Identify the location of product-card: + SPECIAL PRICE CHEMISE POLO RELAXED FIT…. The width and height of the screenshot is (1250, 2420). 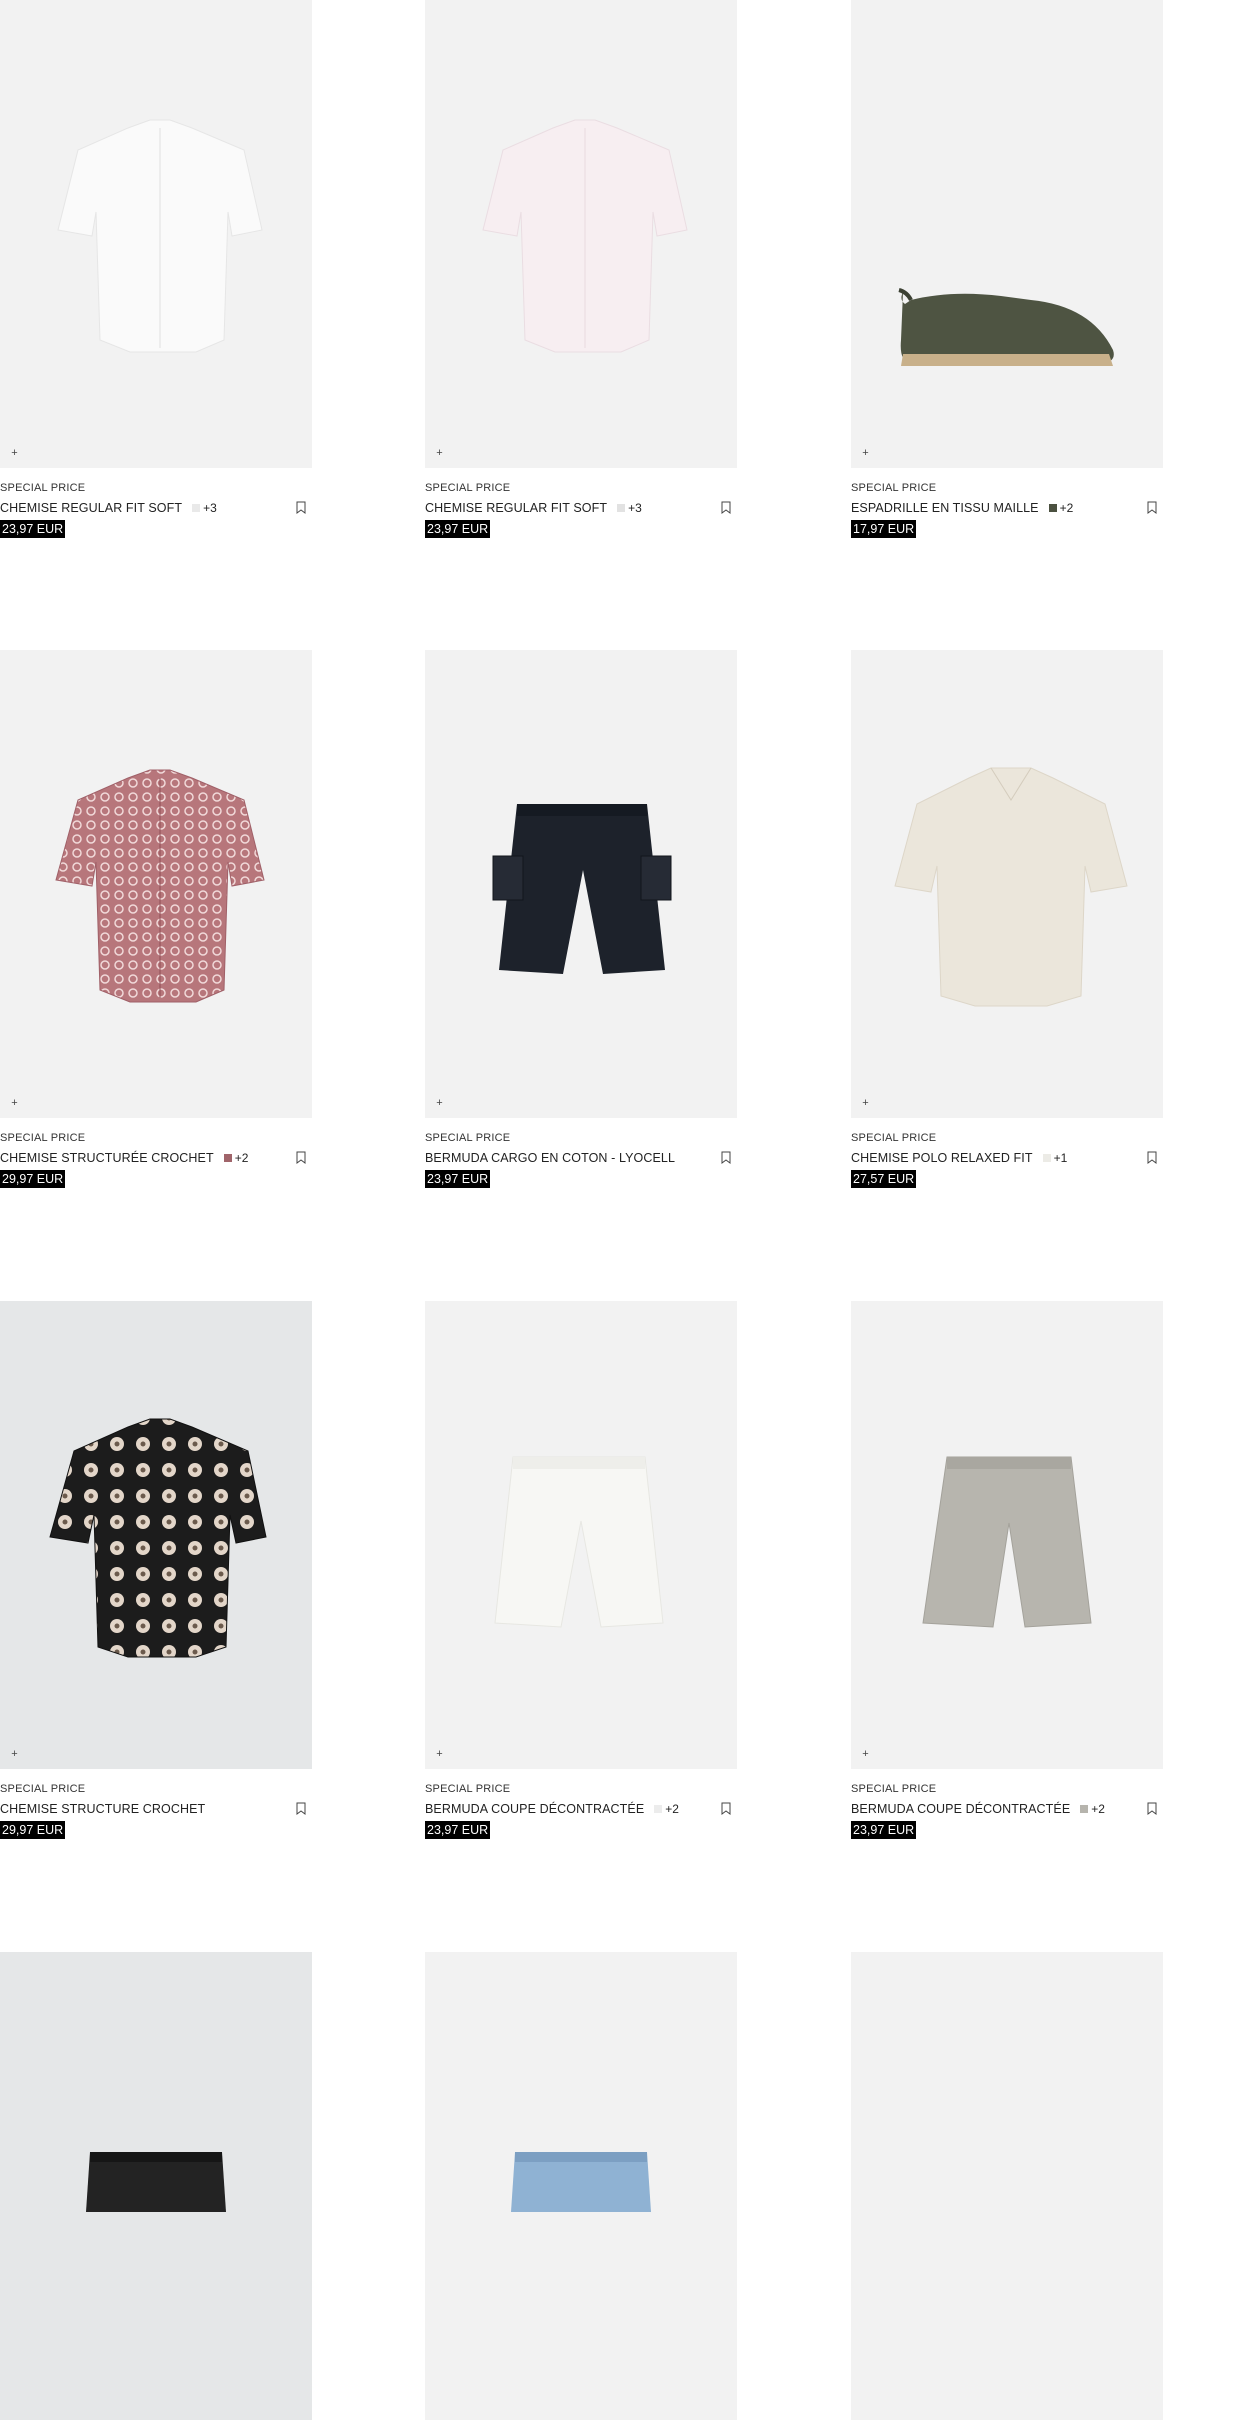
(1007, 919).